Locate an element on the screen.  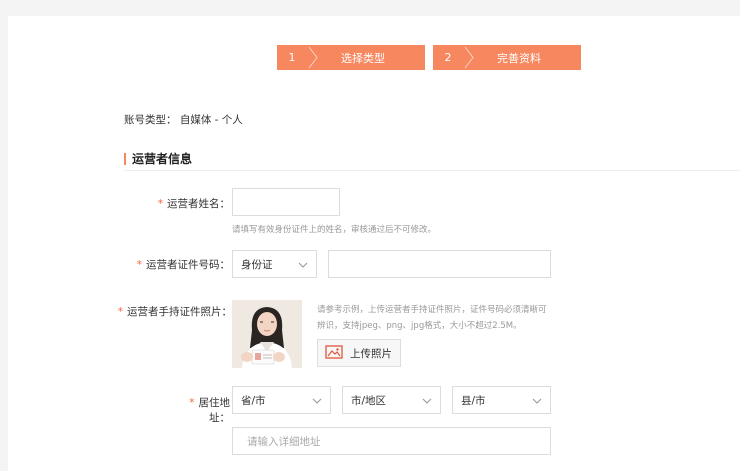
divider is located at coordinates (432, 170).